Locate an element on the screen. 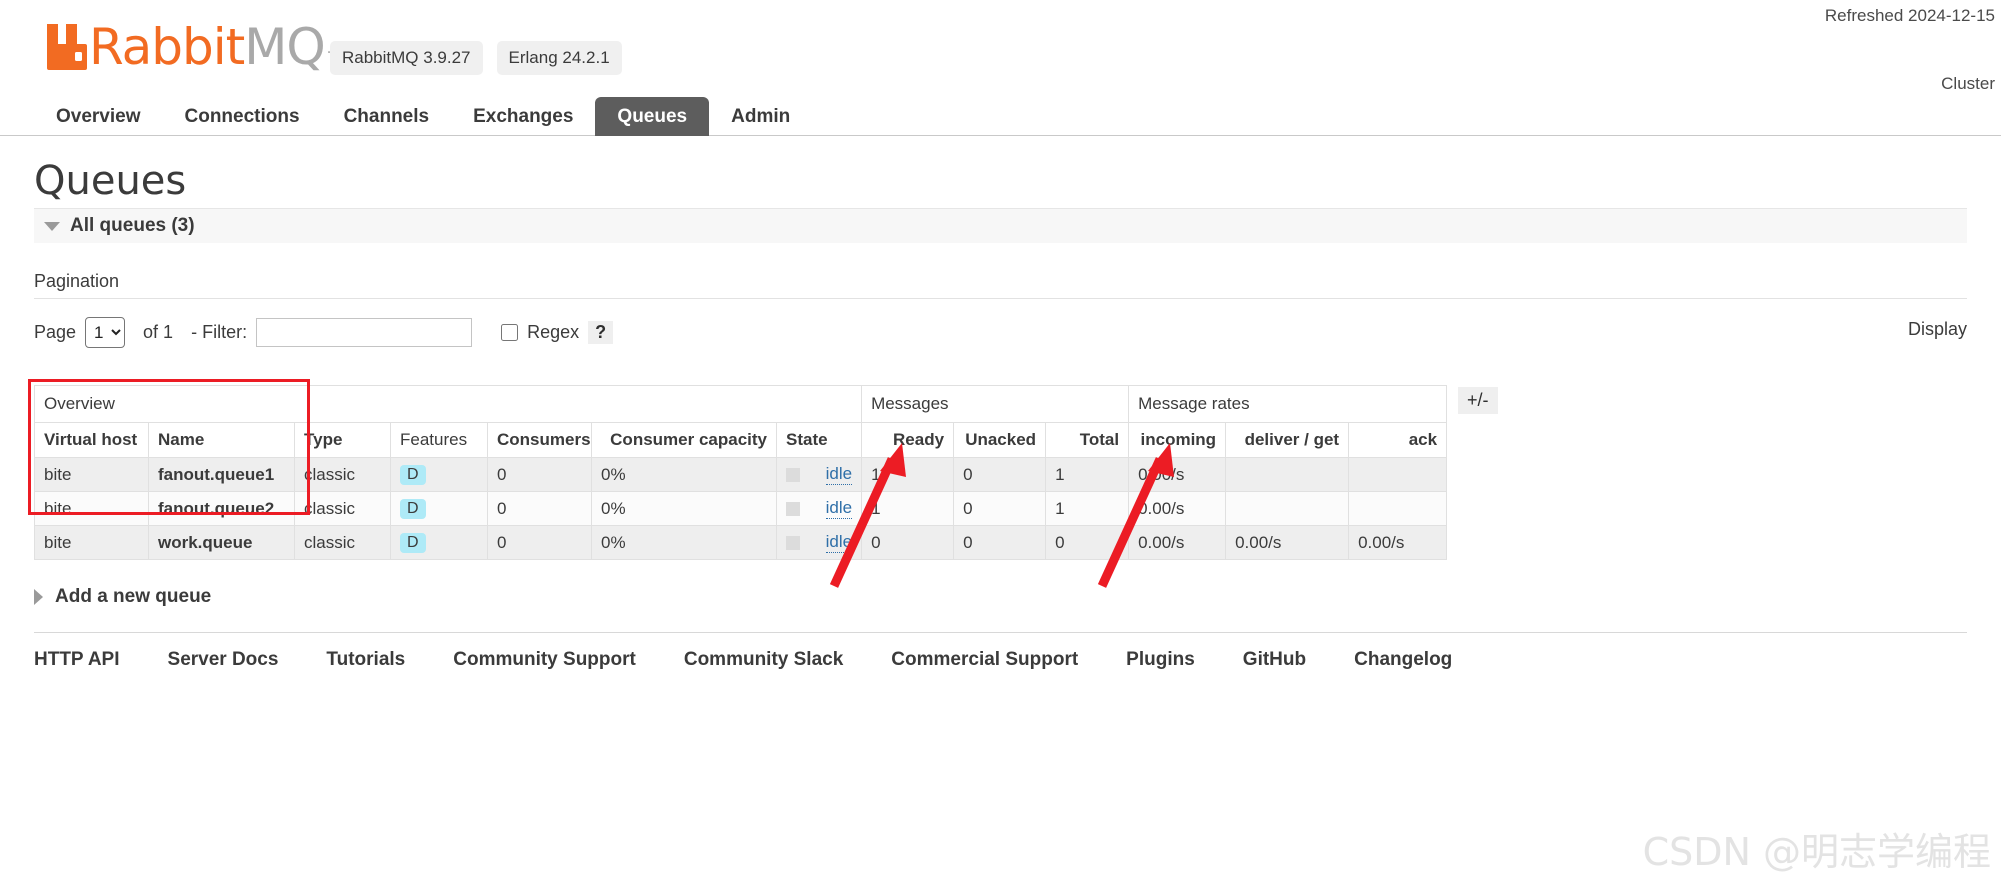 Image resolution: width=2001 pixels, height=886 pixels. footer-link-commercial-support: Commercial Support is located at coordinates (984, 660).